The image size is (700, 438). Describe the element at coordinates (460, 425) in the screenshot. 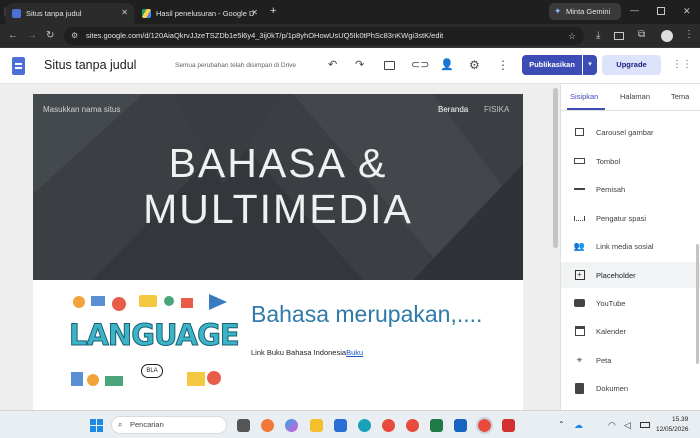

I see `outlook-icon` at that location.